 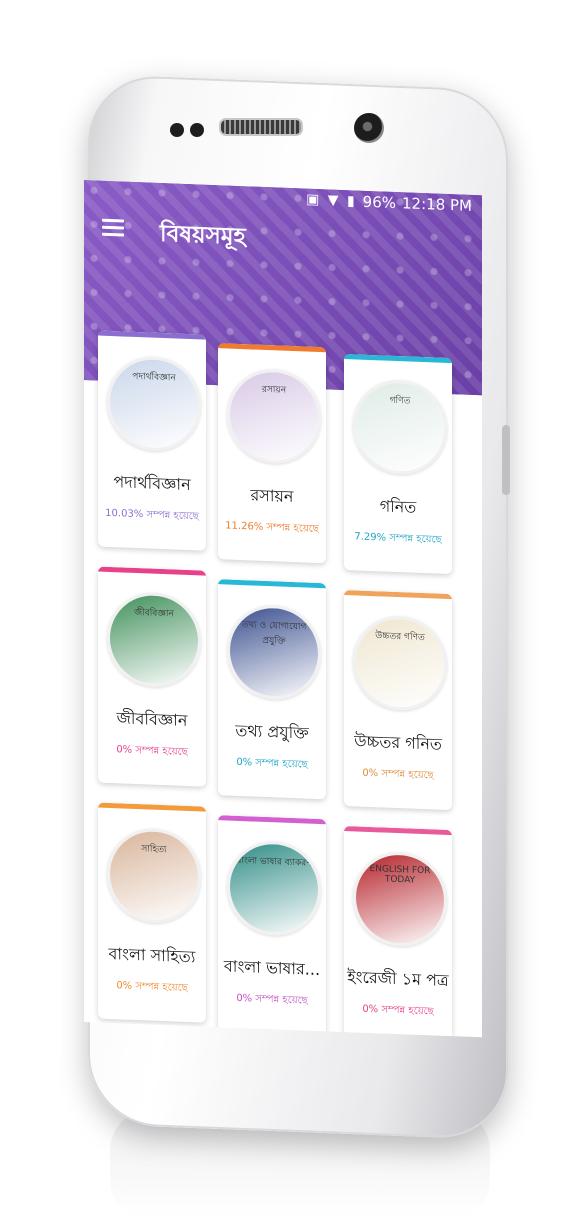 What do you see at coordinates (261, 127) in the screenshot?
I see `earpiece-speaker` at bounding box center [261, 127].